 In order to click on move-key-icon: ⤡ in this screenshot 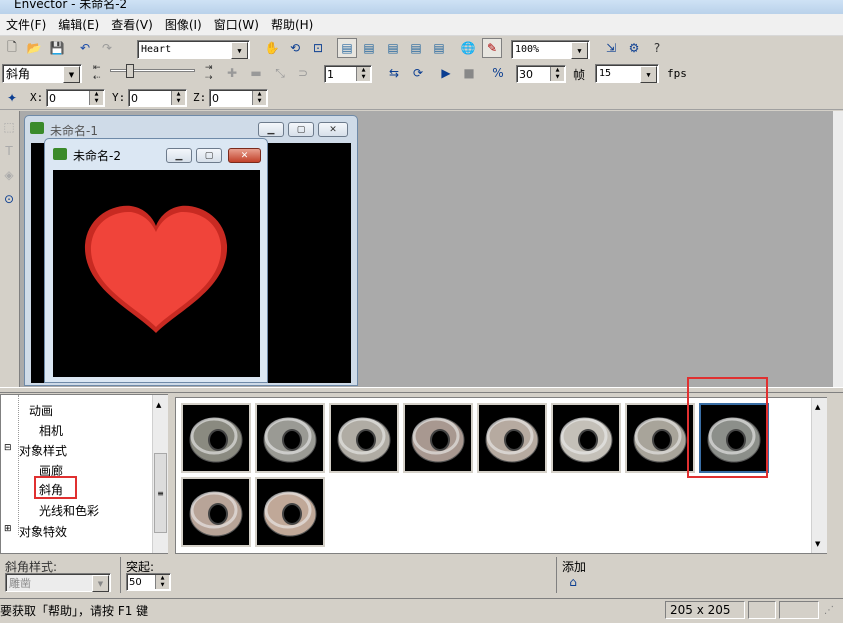, I will do `click(280, 73)`.